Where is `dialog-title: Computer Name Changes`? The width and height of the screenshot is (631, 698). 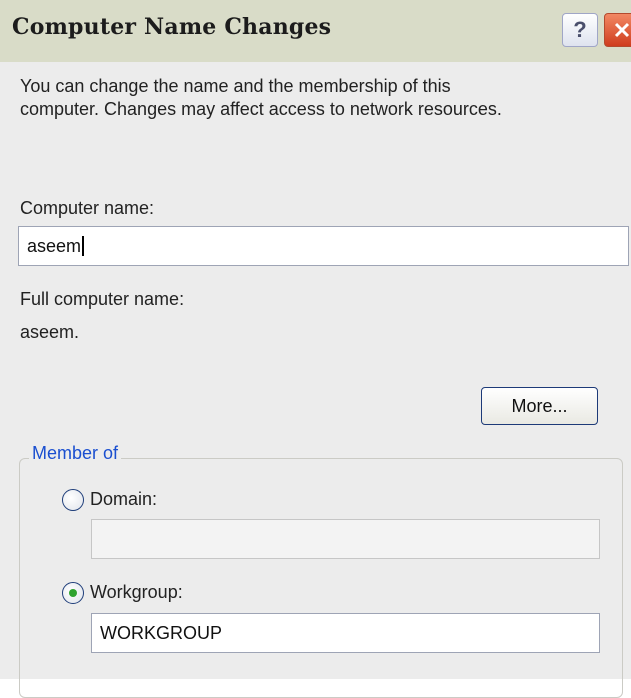 dialog-title: Computer Name Changes is located at coordinates (172, 27).